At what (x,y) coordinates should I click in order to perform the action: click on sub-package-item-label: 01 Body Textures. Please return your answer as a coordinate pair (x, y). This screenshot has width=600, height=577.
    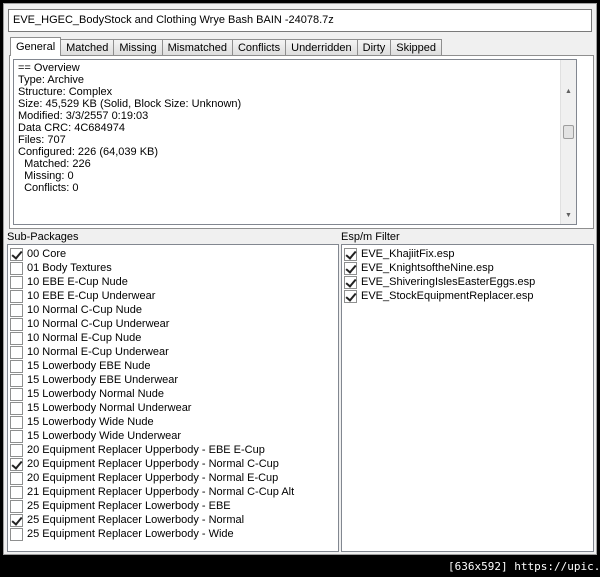
    Looking at the image, I should click on (69, 268).